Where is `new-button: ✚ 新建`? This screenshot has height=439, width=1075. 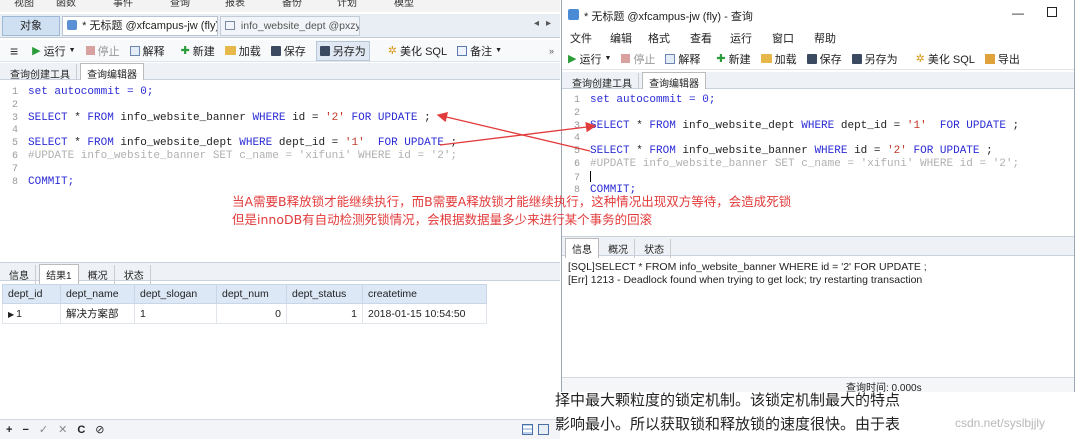
new-button: ✚ 新建 is located at coordinates (198, 51).